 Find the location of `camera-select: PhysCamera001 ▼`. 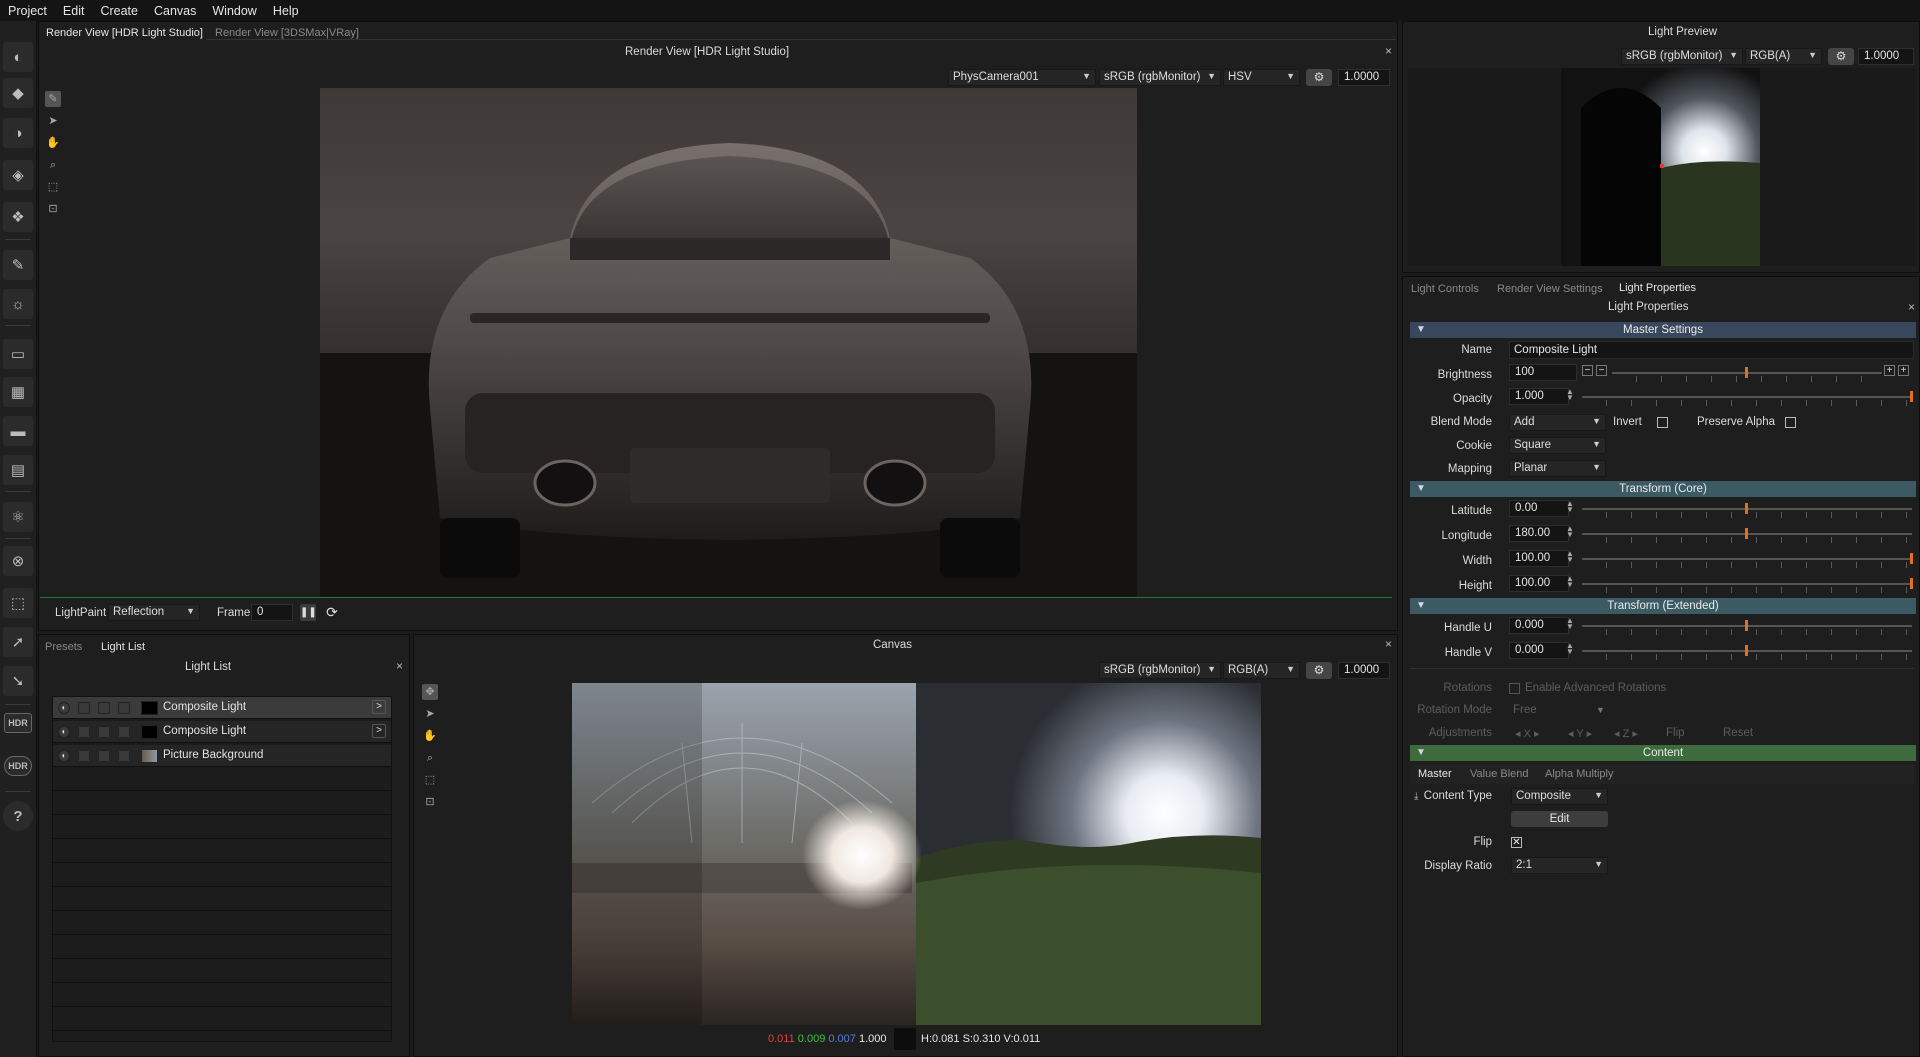

camera-select: PhysCamera001 ▼ is located at coordinates (1022, 77).